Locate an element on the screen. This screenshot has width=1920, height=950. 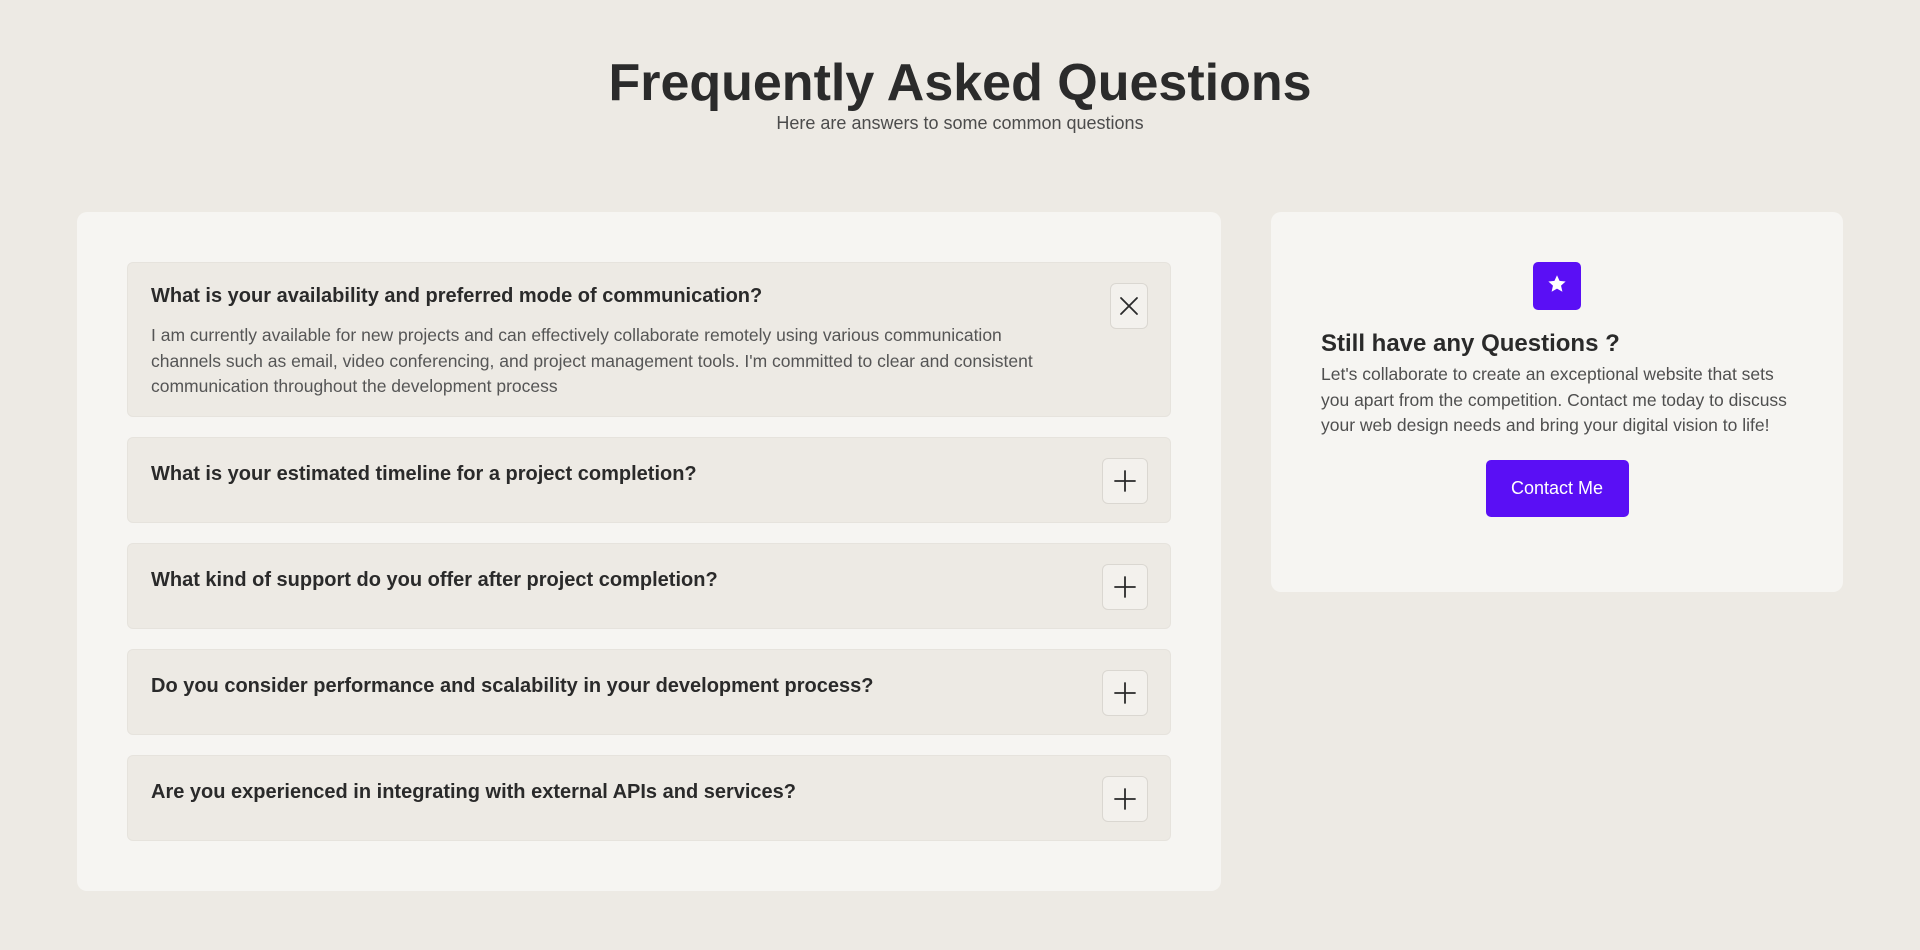
star-icon is located at coordinates (1557, 286).